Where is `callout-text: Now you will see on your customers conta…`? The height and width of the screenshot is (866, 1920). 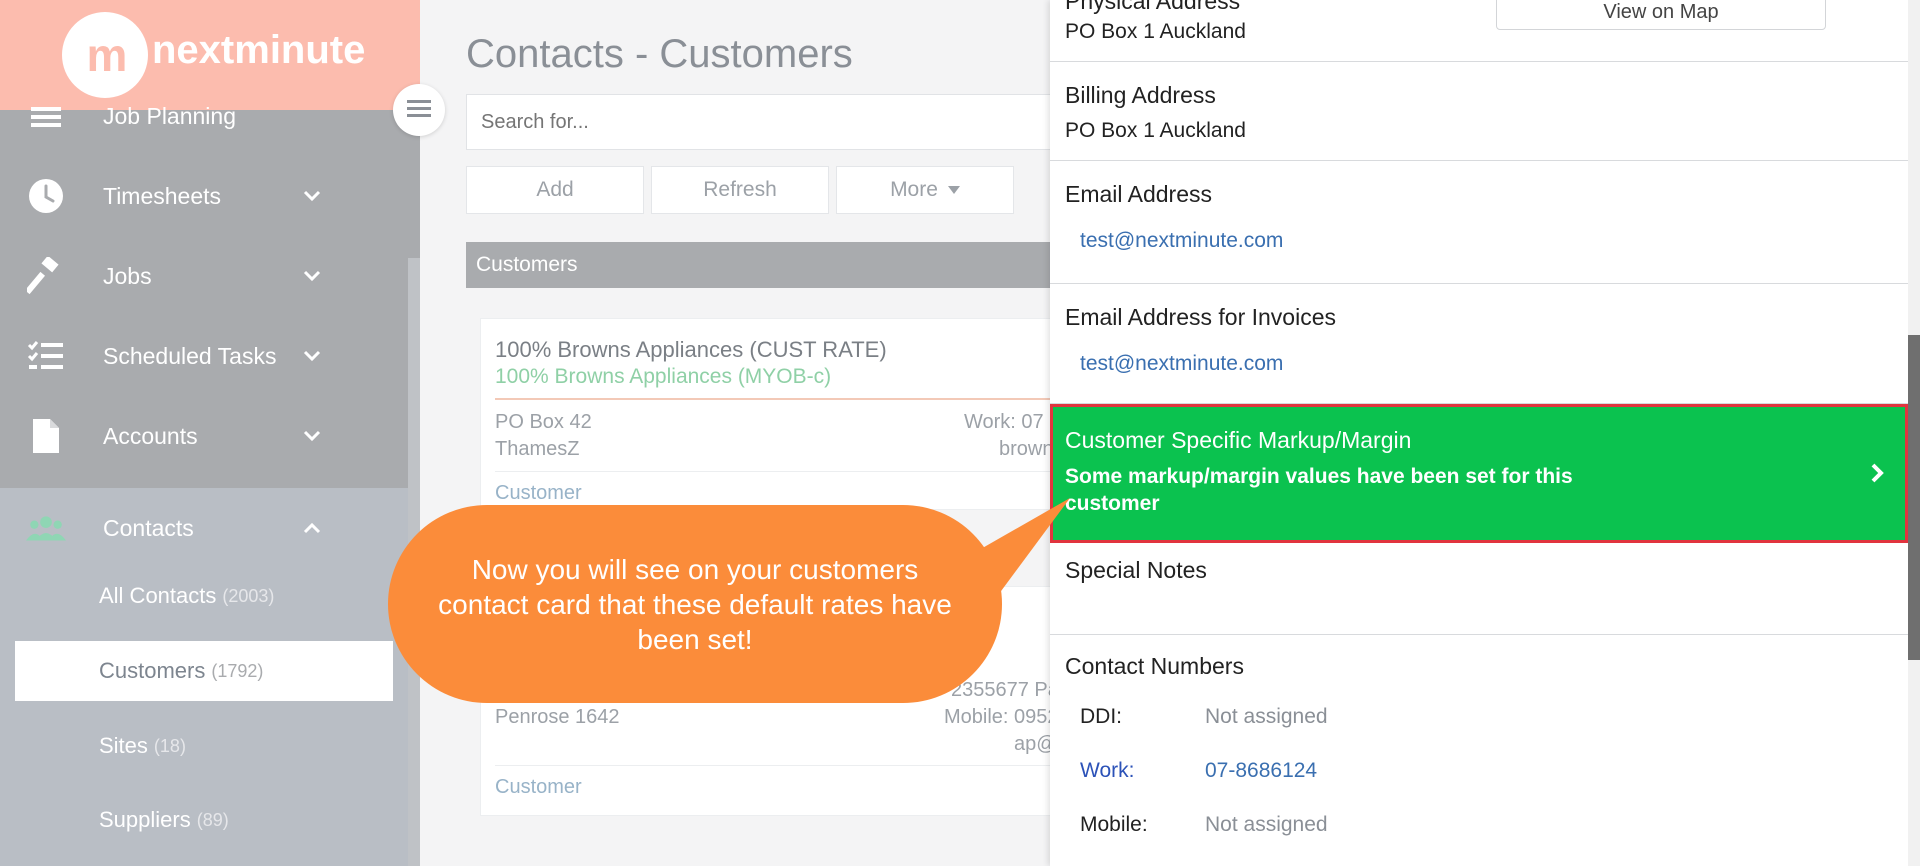 callout-text: Now you will see on your customers conta… is located at coordinates (695, 604).